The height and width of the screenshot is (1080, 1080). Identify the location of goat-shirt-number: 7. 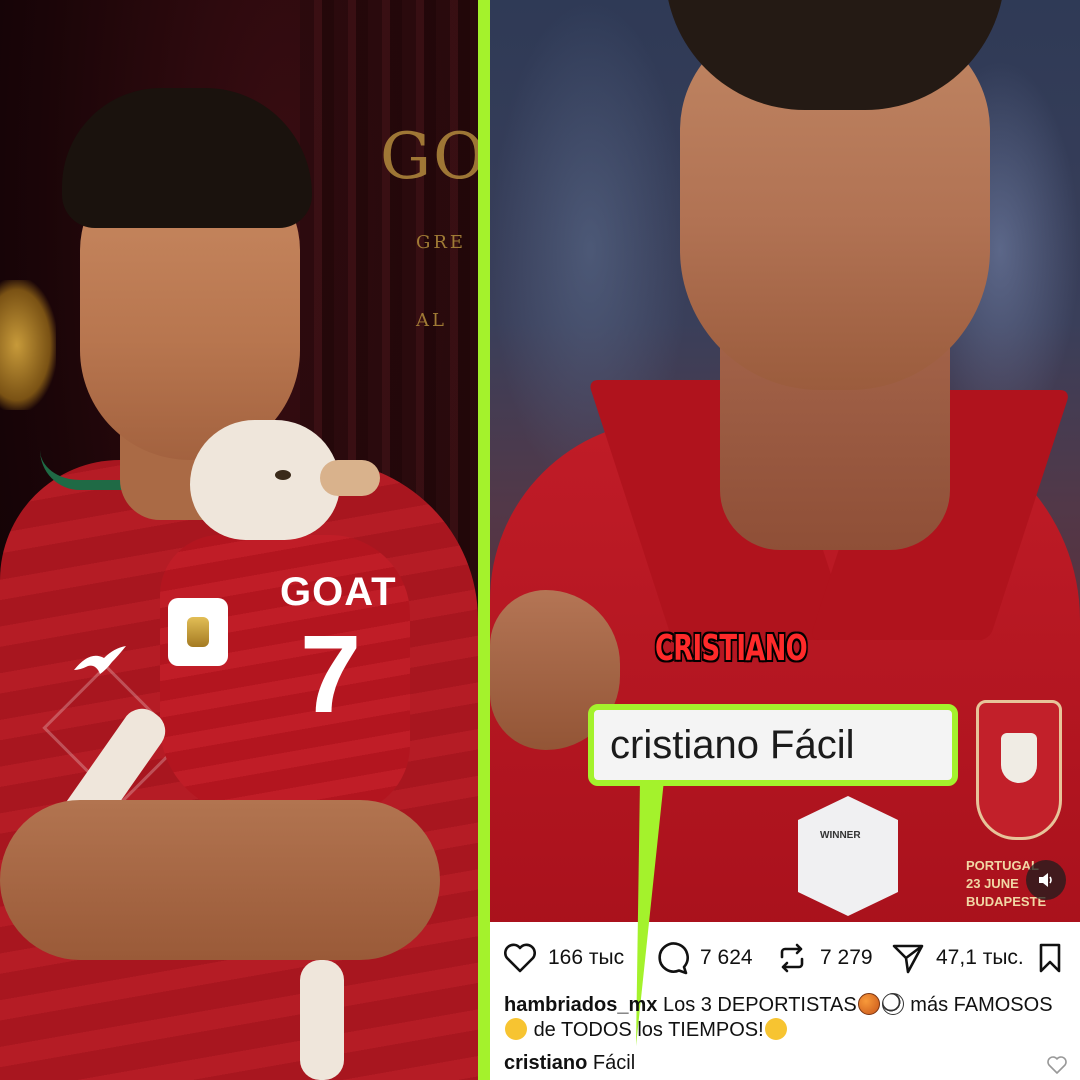
(331, 674).